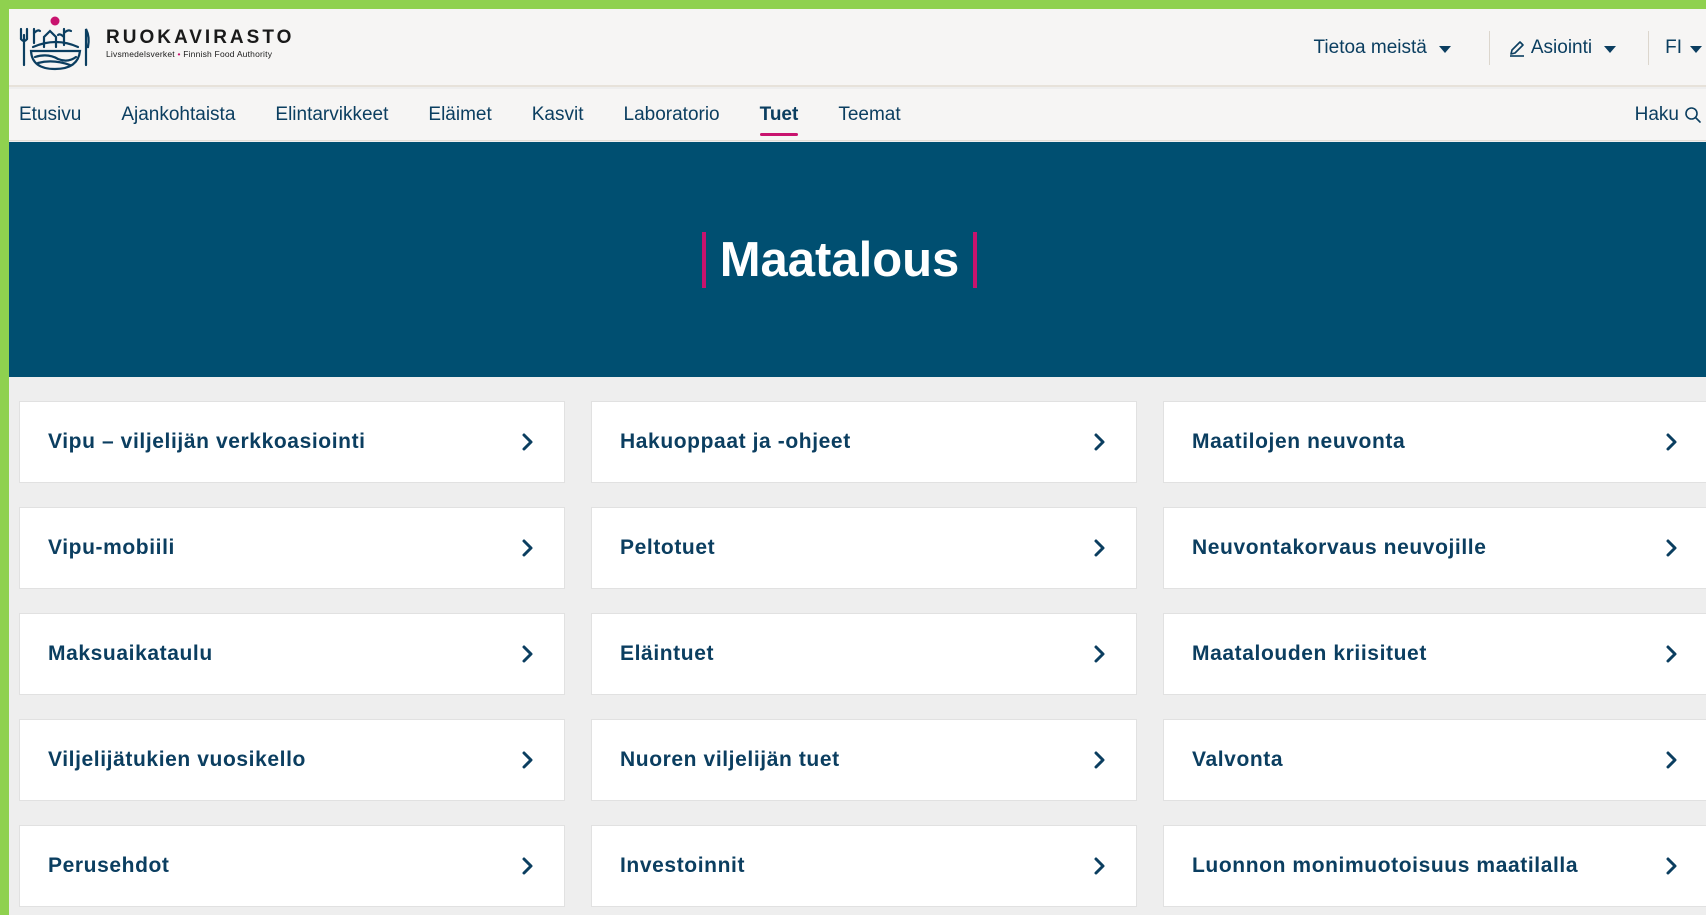 This screenshot has height=915, width=1706. I want to click on link-card: Nuoren viljelijän tuet, so click(864, 760).